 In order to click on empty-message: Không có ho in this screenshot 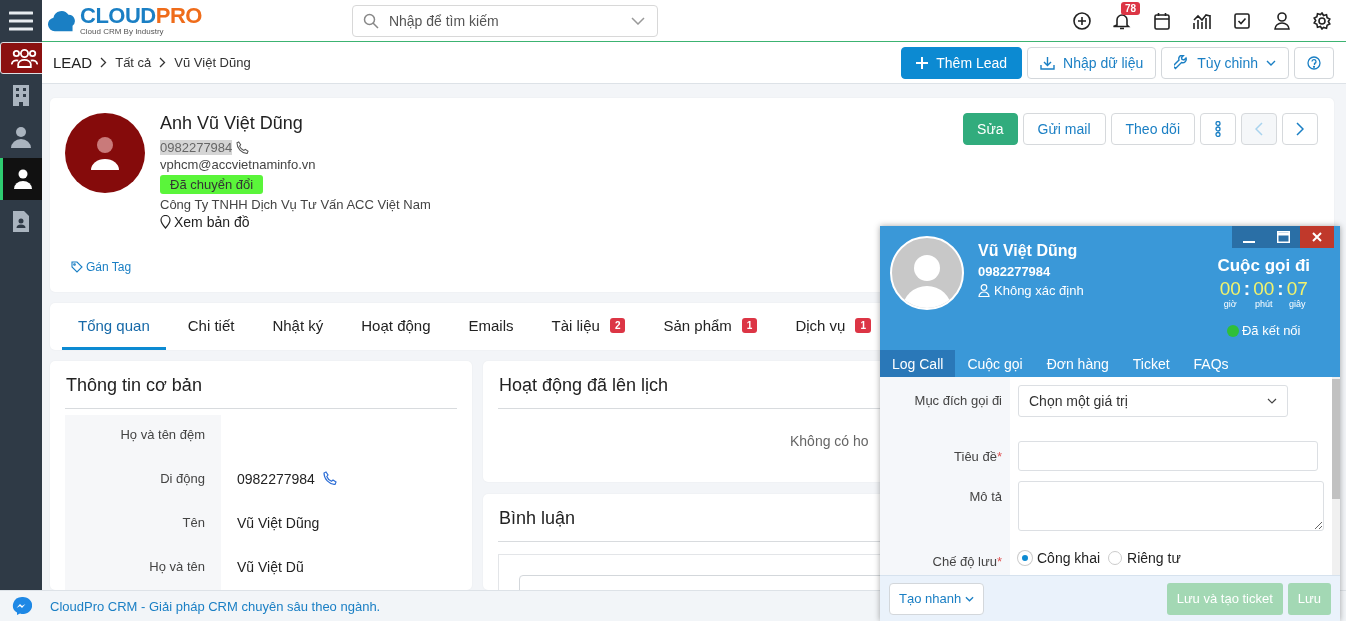, I will do `click(829, 440)`.